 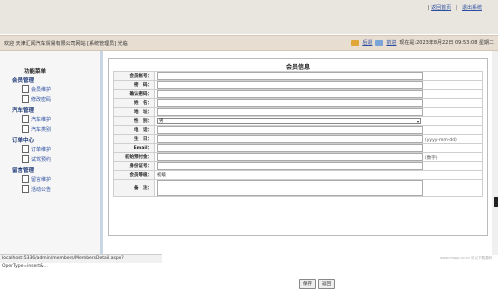 I want to click on sidebar-item-car-category: 汽车类别, so click(x=55, y=129).